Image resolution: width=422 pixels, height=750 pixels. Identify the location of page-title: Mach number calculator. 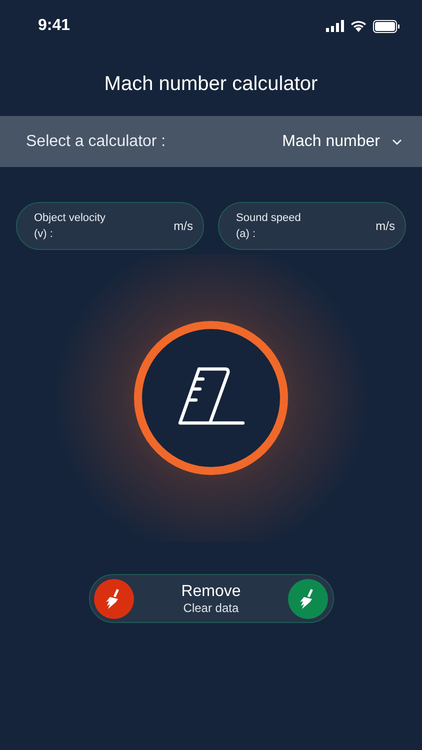
(211, 84).